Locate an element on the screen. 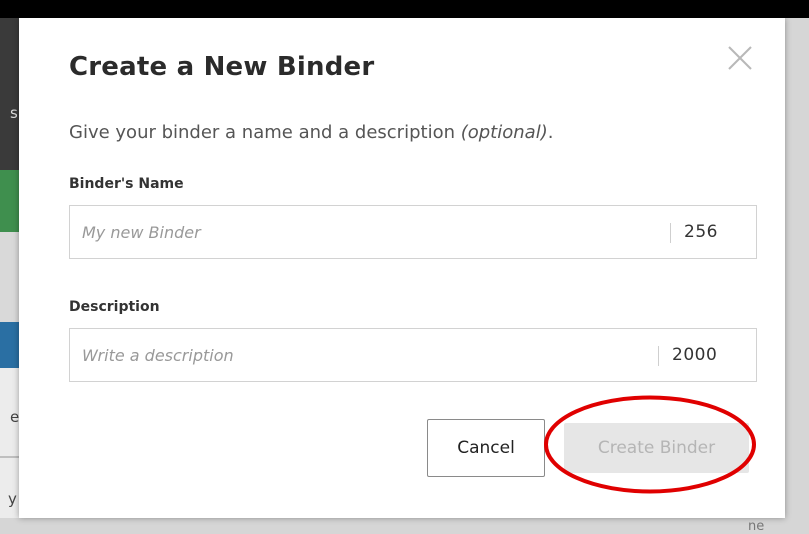 This screenshot has width=809, height=534. description-char-count: 2000 is located at coordinates (695, 355).